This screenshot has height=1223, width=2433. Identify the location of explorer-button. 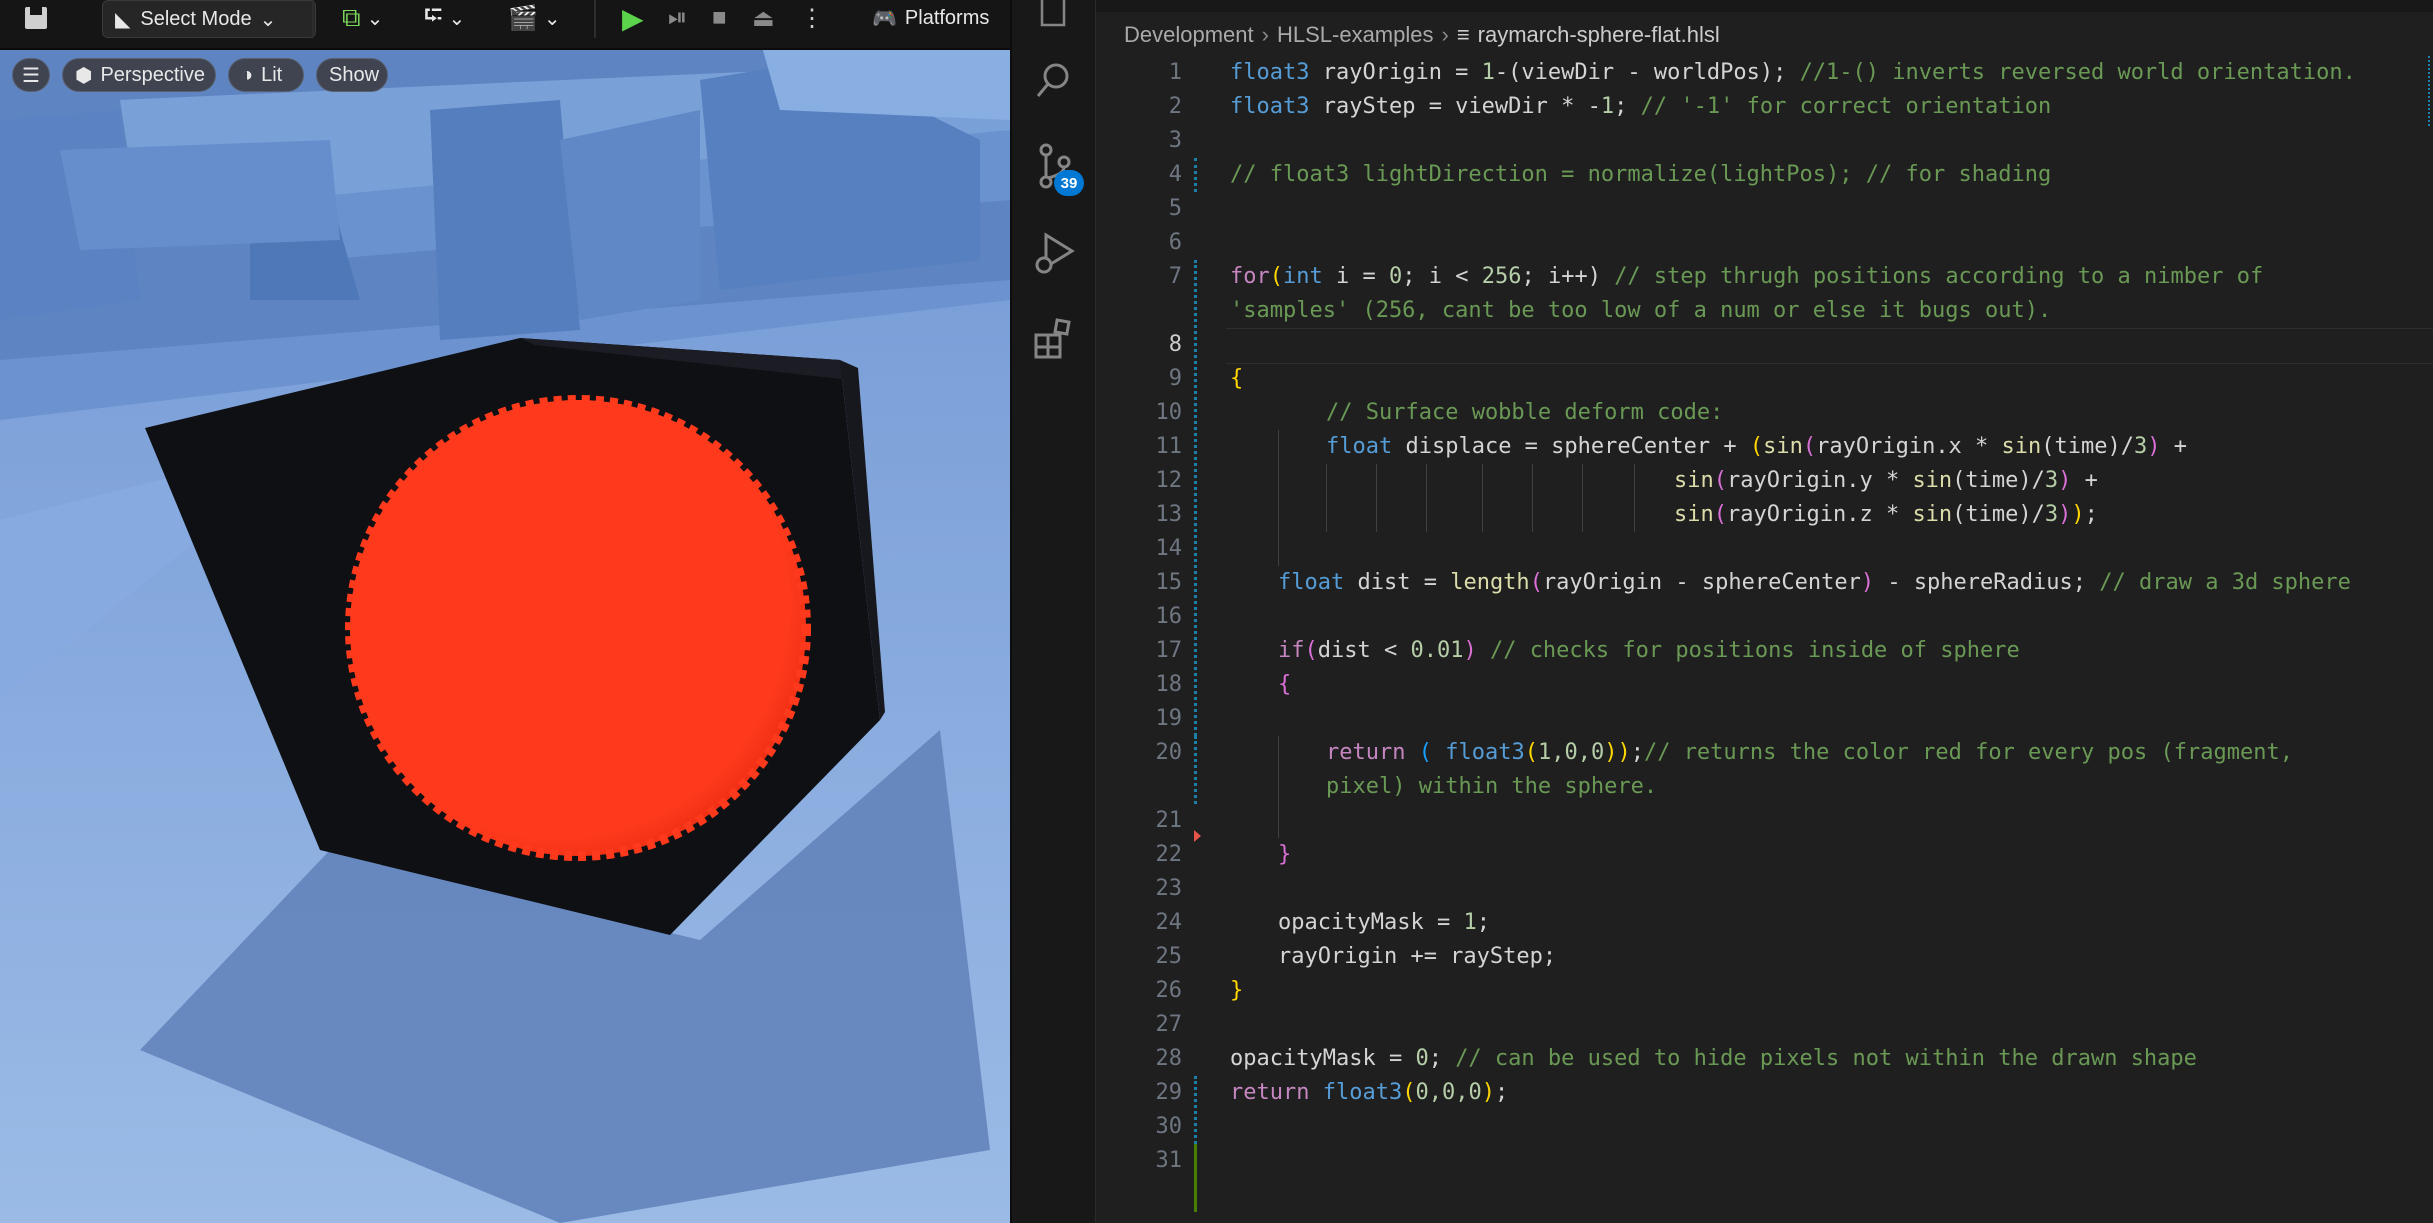
(1053, 24).